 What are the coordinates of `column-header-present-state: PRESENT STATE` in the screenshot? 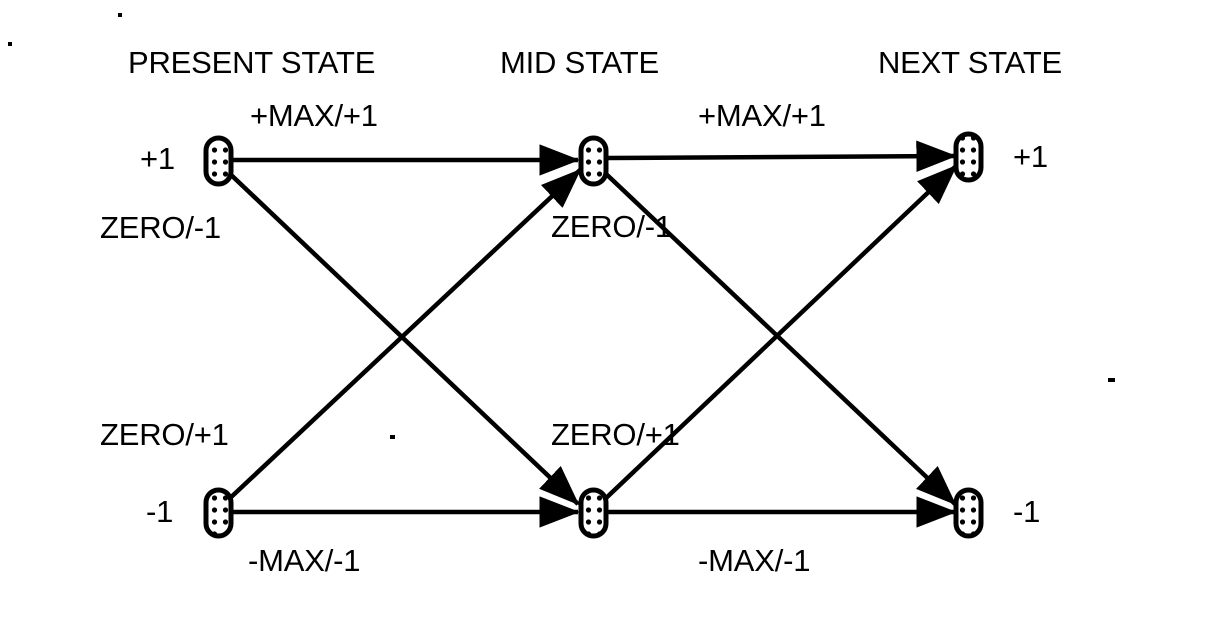 It's located at (252, 62).